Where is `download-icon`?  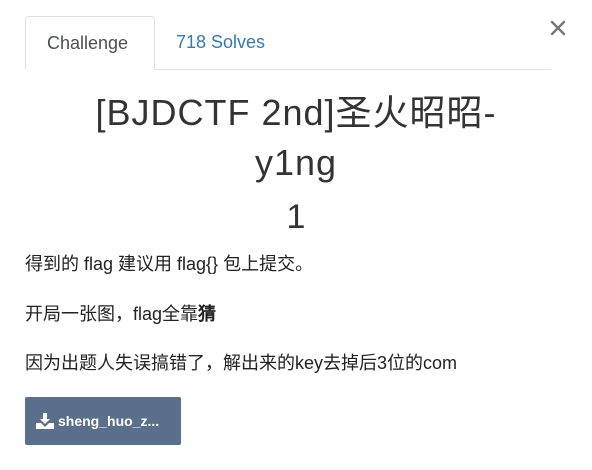 download-icon is located at coordinates (45, 421).